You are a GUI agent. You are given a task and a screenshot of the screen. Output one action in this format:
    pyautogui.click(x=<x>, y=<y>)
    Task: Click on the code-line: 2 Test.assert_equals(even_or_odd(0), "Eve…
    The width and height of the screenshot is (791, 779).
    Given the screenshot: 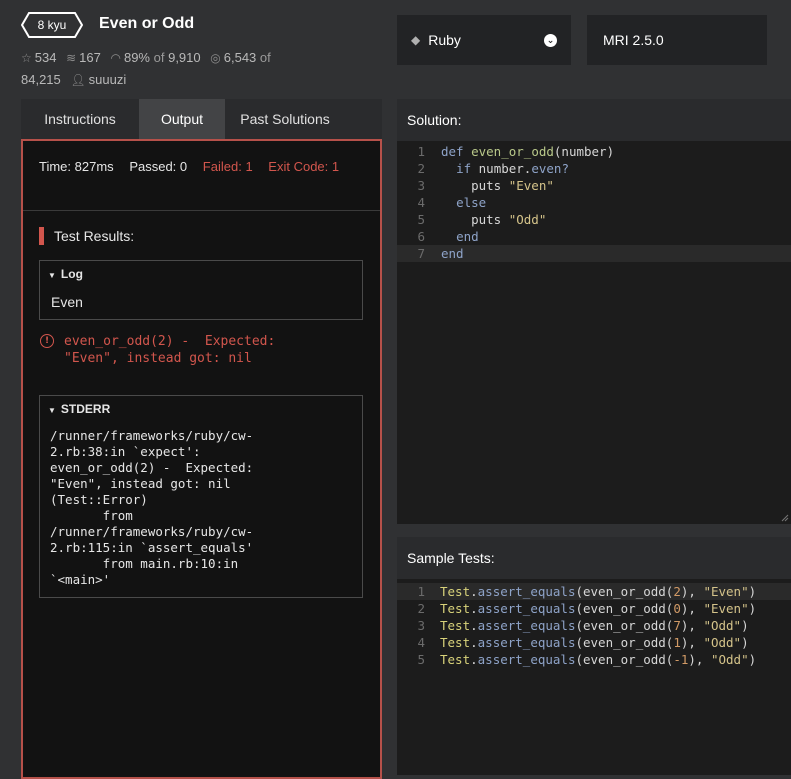 What is the action you would take?
    pyautogui.click(x=587, y=608)
    